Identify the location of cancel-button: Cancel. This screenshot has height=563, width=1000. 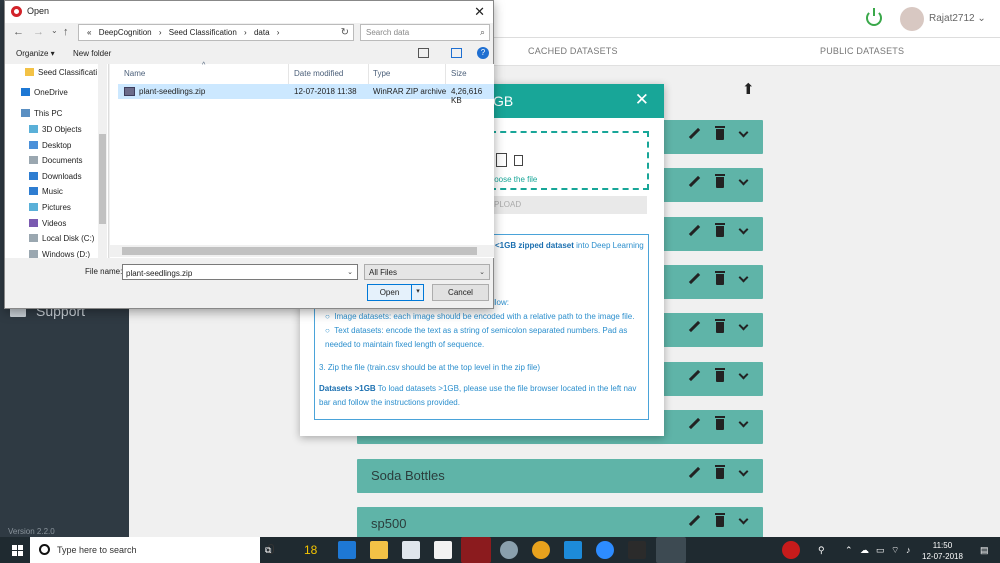
(460, 292).